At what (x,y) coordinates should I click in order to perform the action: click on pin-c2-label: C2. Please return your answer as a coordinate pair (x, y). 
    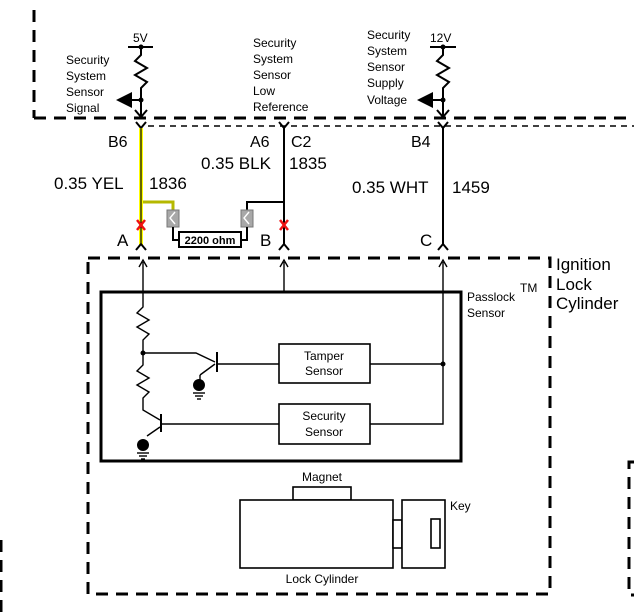
    Looking at the image, I should click on (301, 142).